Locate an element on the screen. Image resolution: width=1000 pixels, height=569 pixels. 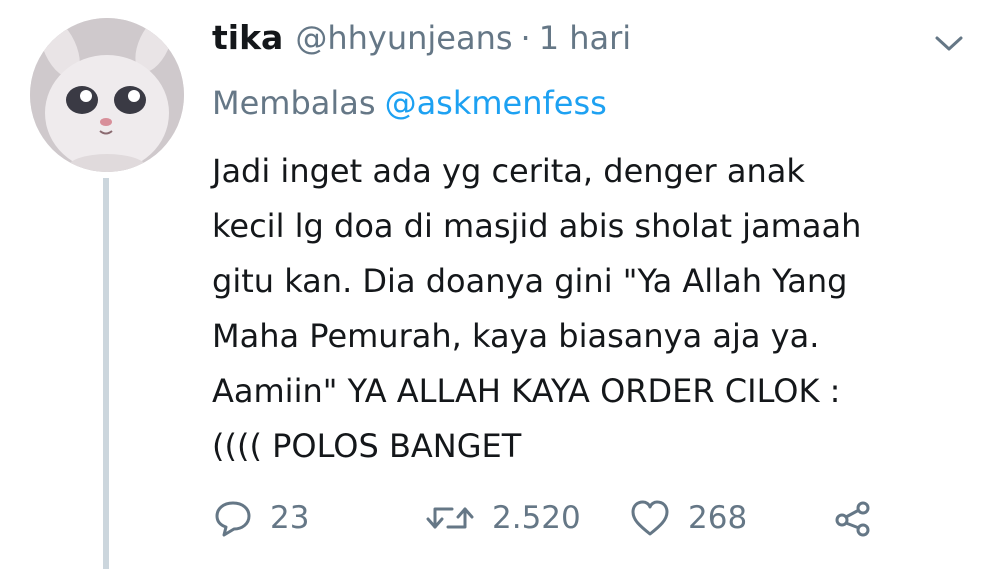
avatar is located at coordinates (107, 95).